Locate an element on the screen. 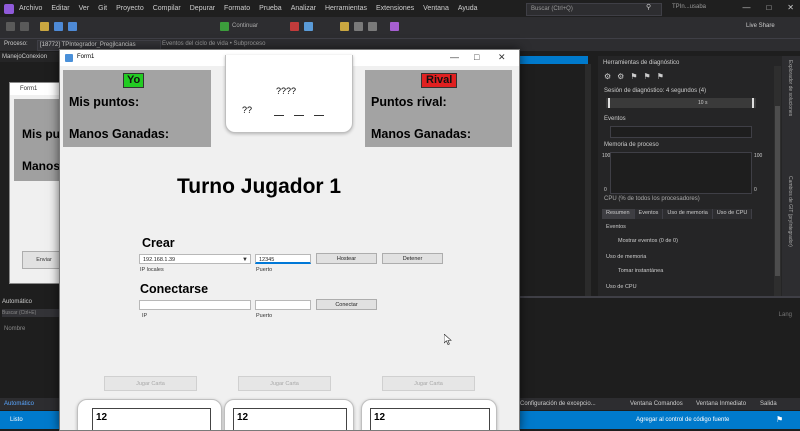  scrollbar-thumb is located at coordinates (777, 191).